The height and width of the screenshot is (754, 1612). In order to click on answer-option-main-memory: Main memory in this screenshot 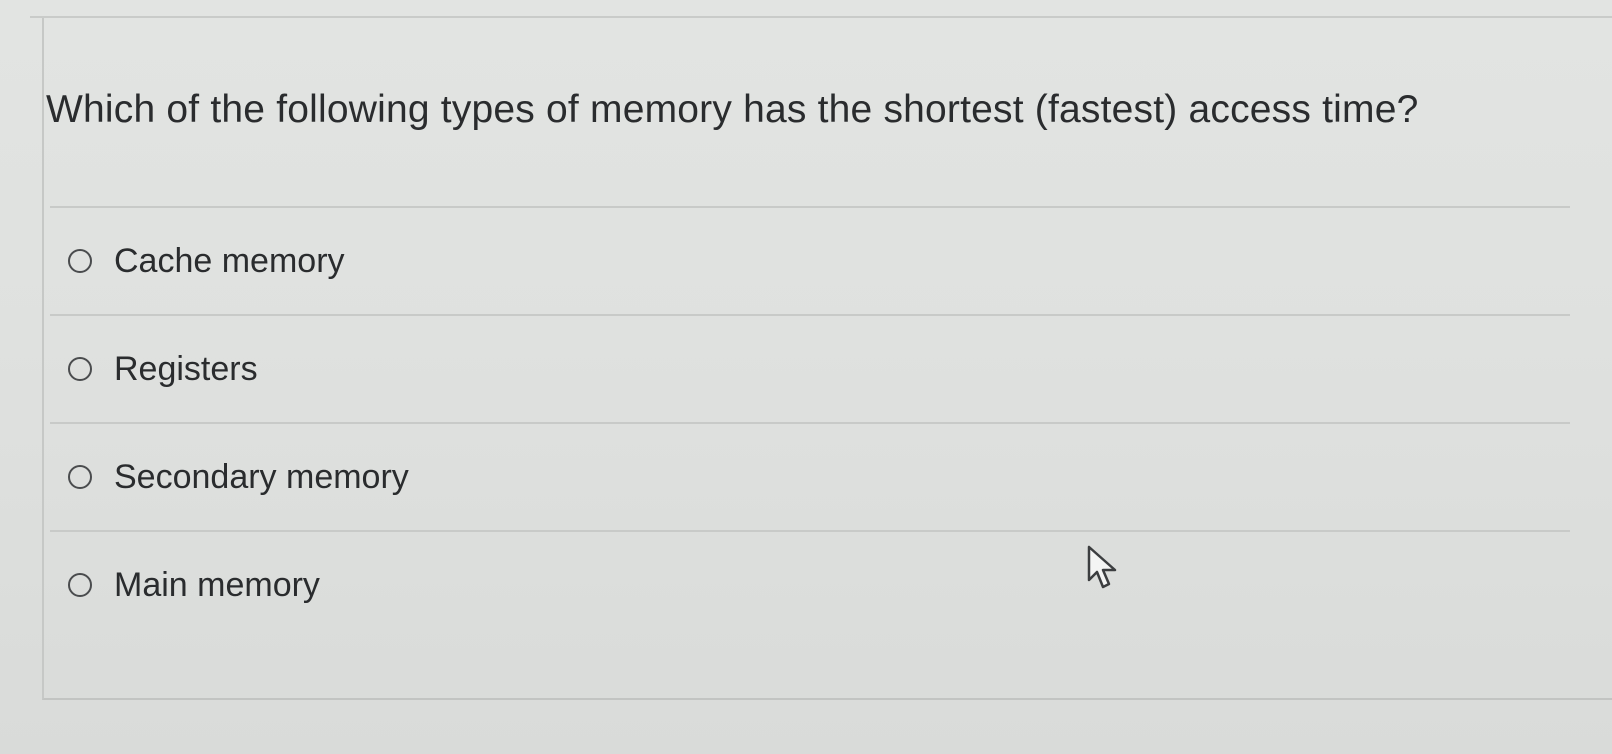, I will do `click(810, 584)`.